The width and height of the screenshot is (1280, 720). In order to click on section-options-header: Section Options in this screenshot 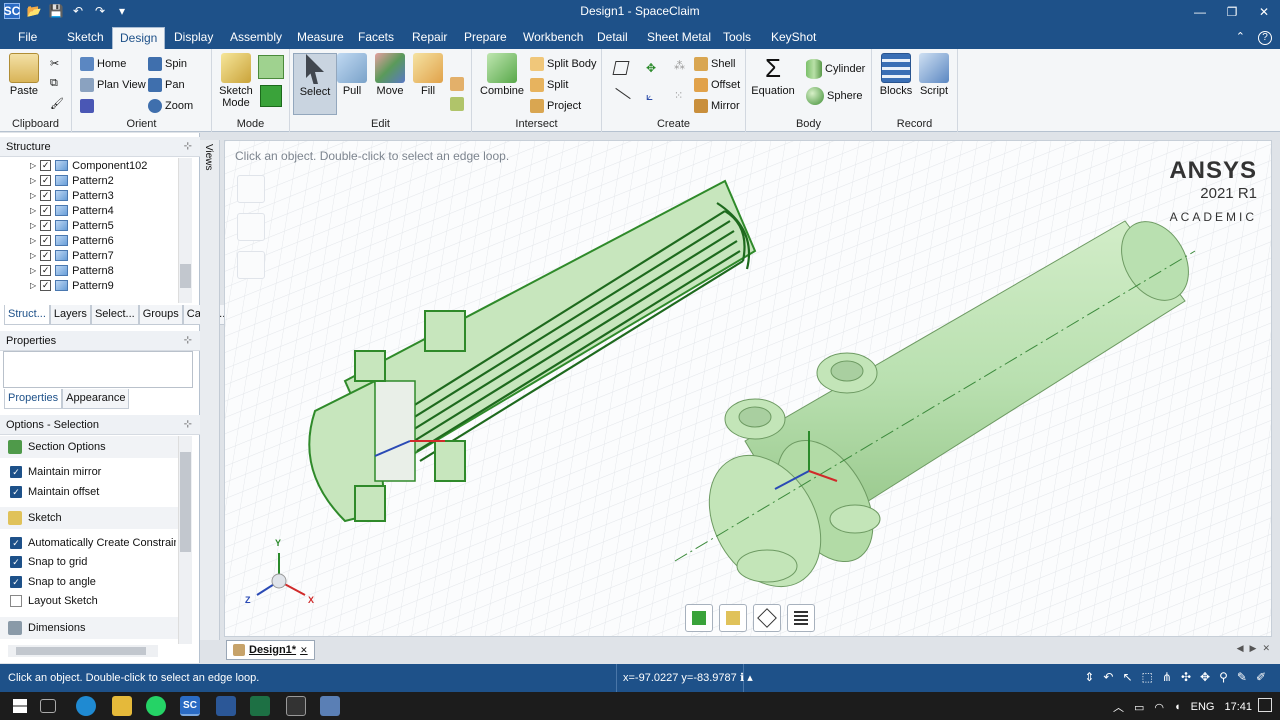, I will do `click(89, 447)`.